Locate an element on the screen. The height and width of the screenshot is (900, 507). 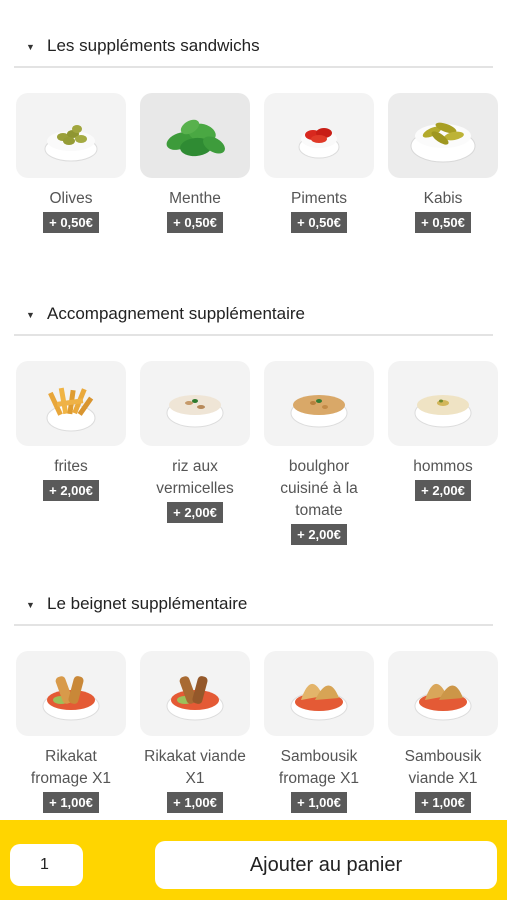
item-name: Sambousik fromage X1 is located at coordinates (319, 767).